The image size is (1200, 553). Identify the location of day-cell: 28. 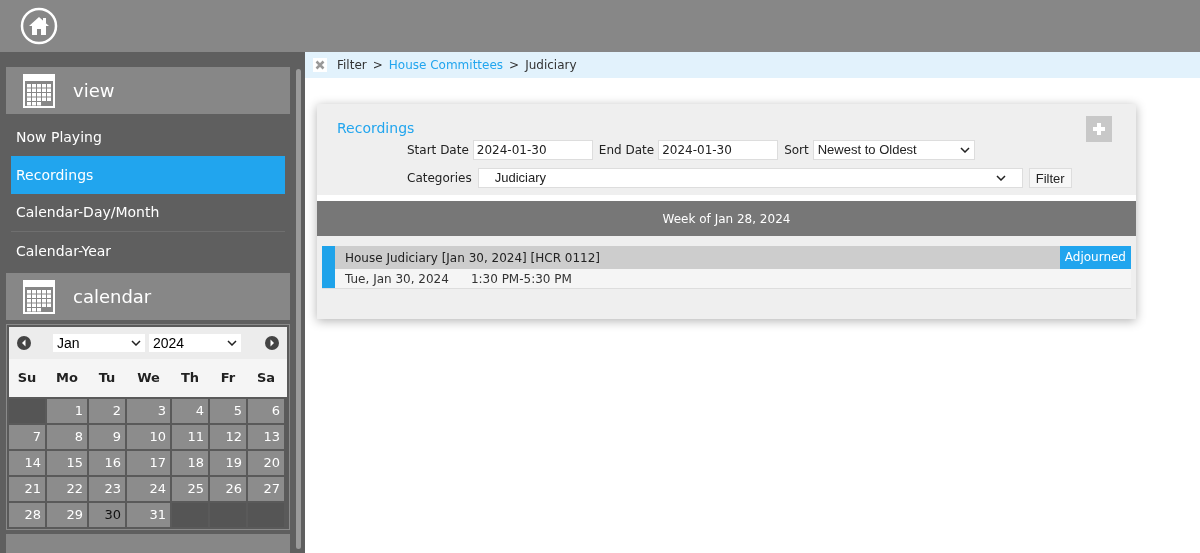
(27, 515).